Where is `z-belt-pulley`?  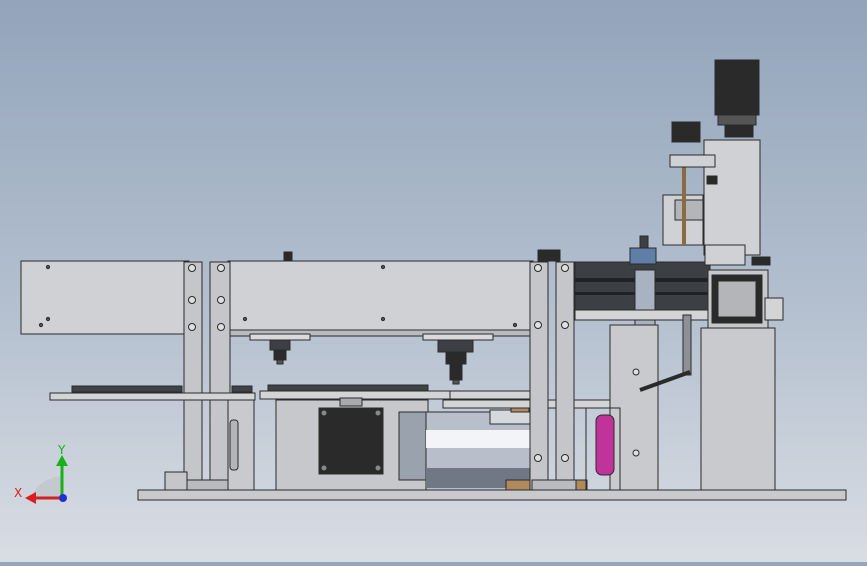
z-belt-pulley is located at coordinates (686, 132).